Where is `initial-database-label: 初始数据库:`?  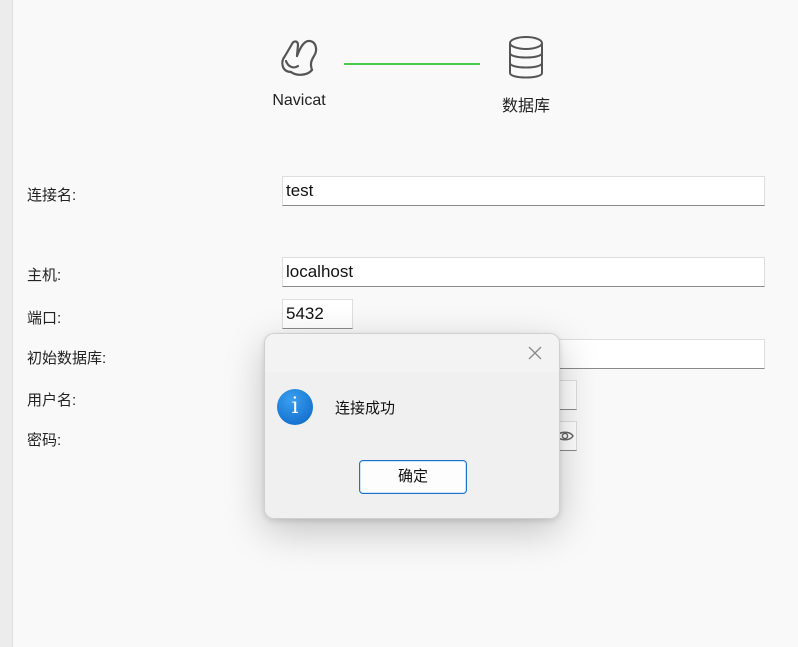
initial-database-label: 初始数据库: is located at coordinates (67, 358).